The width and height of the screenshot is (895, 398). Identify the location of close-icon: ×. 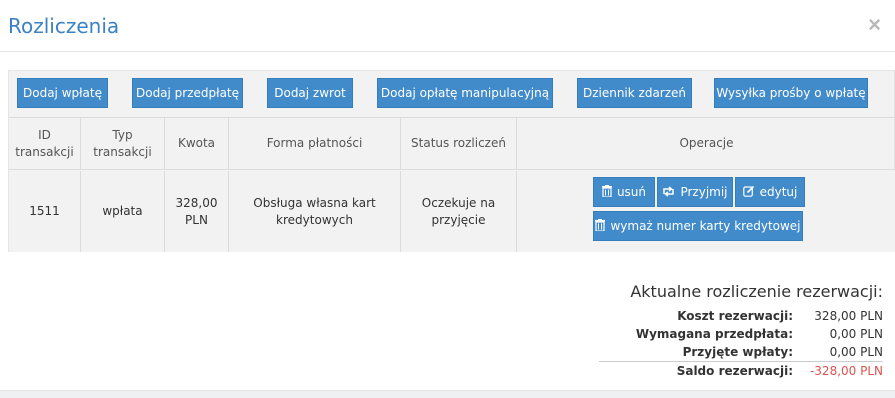
(874, 25).